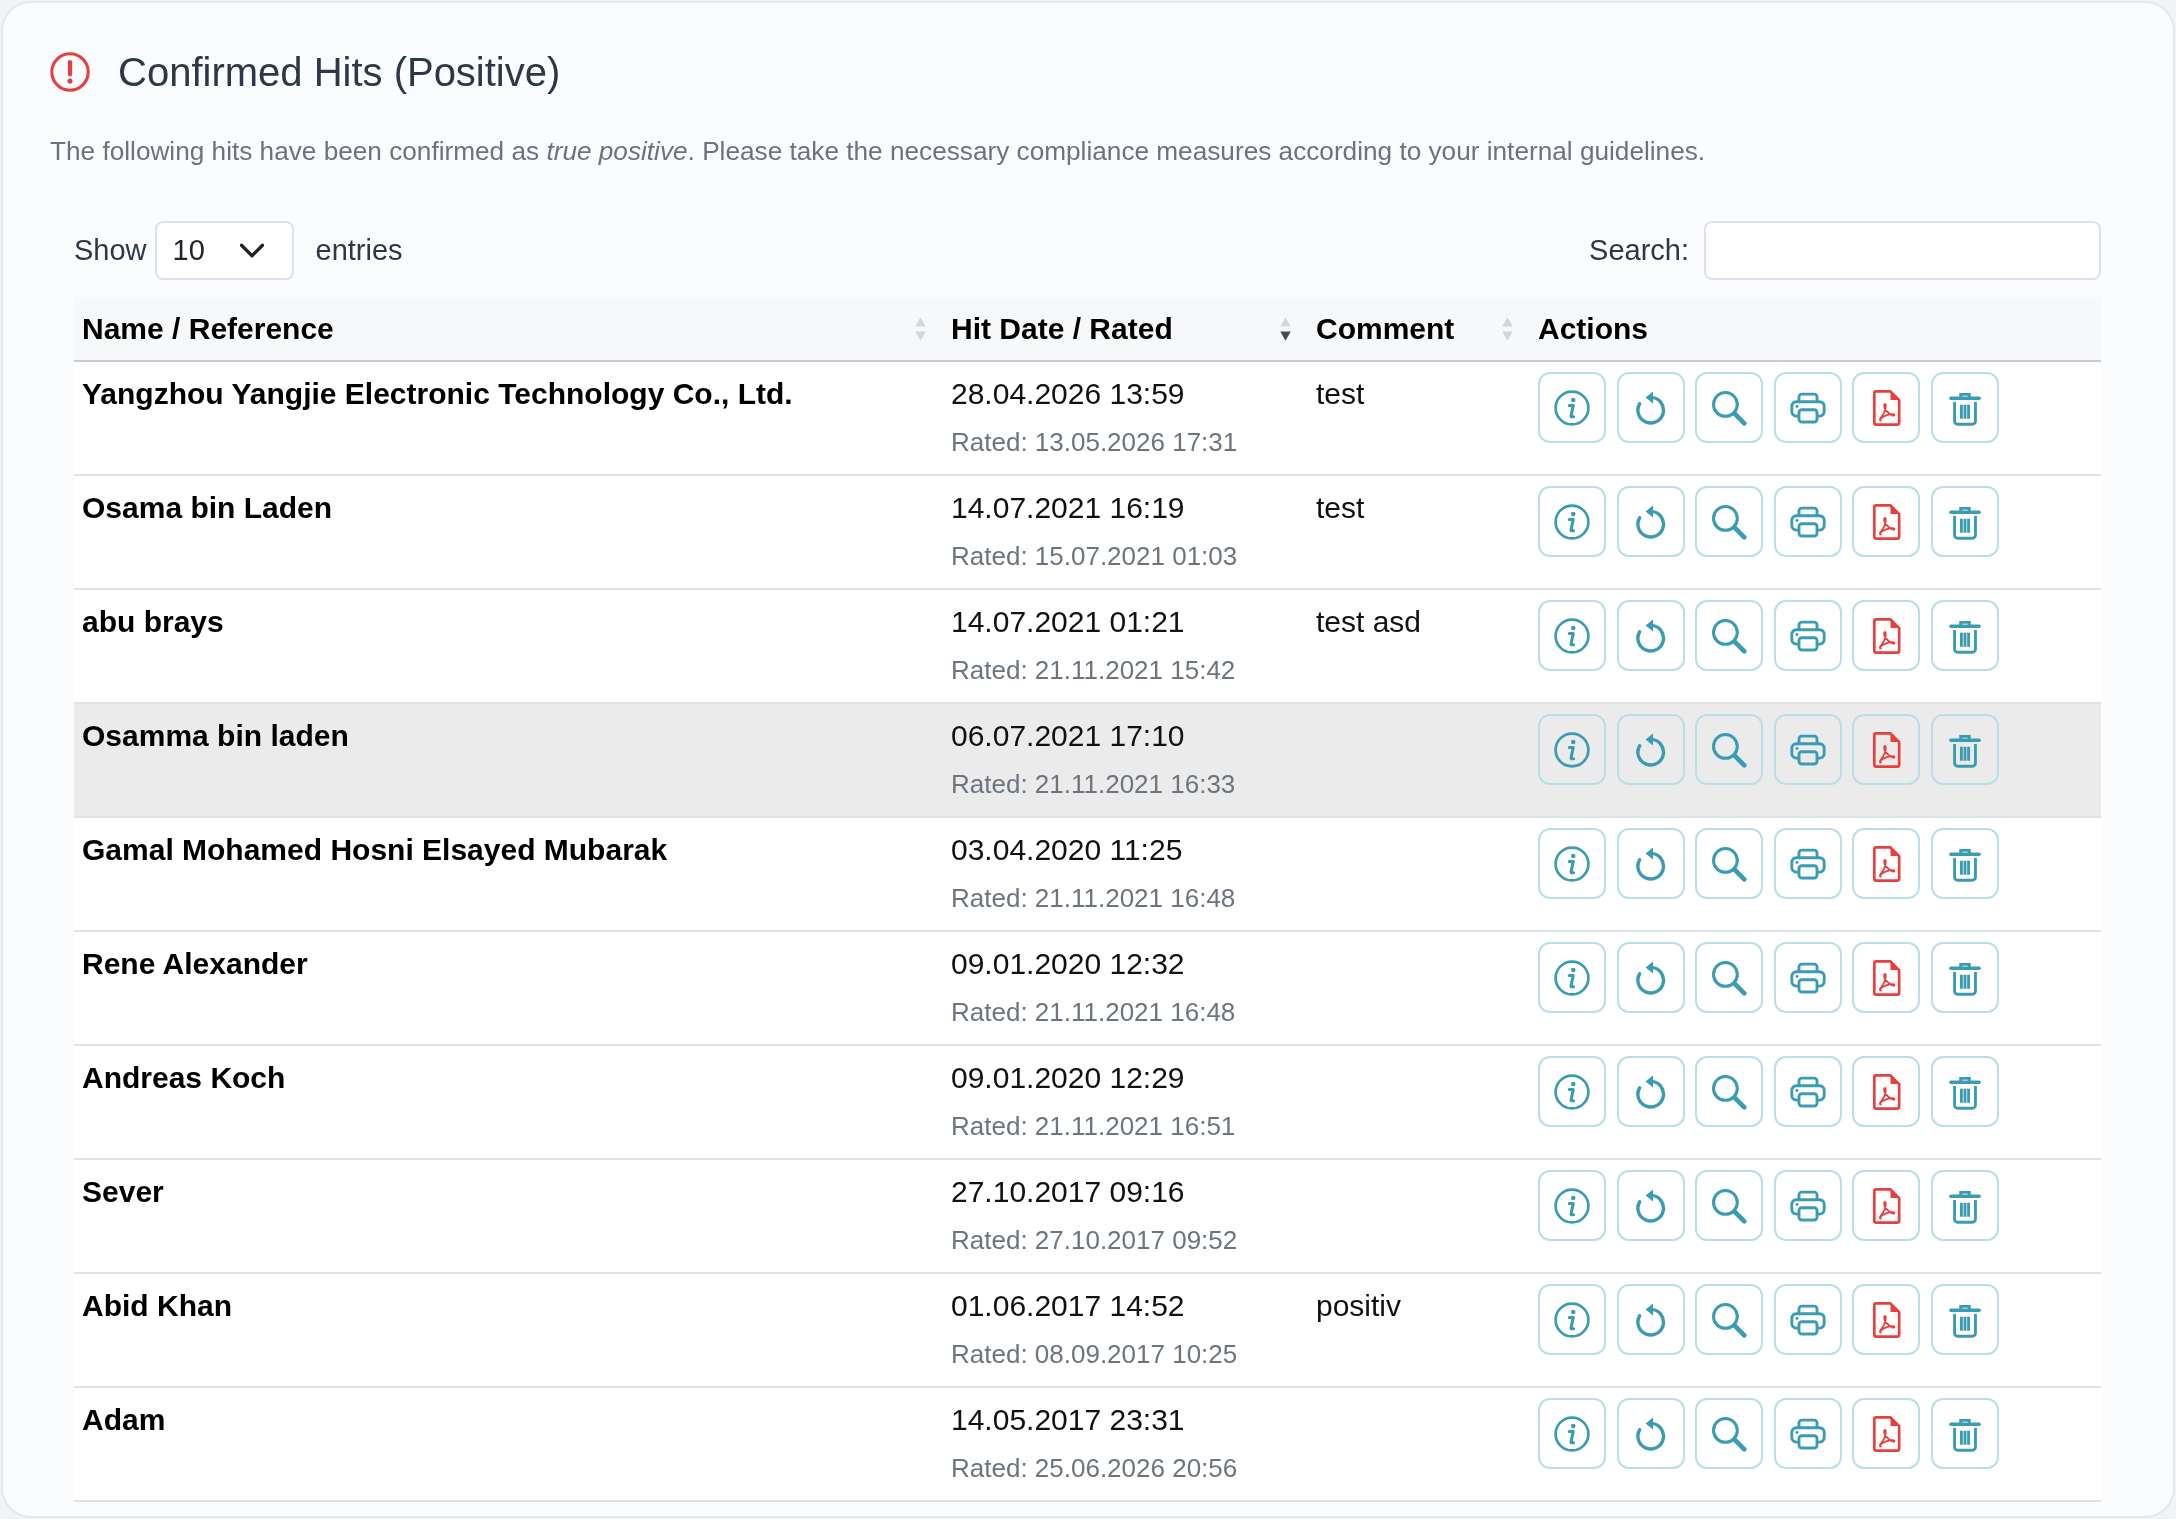 The height and width of the screenshot is (1522, 2176). Describe the element at coordinates (878, 151) in the screenshot. I see `description-text: The following hits have been confirmed as true positive. Please take the necessary compliance measures according to your internal guidelines.` at that location.